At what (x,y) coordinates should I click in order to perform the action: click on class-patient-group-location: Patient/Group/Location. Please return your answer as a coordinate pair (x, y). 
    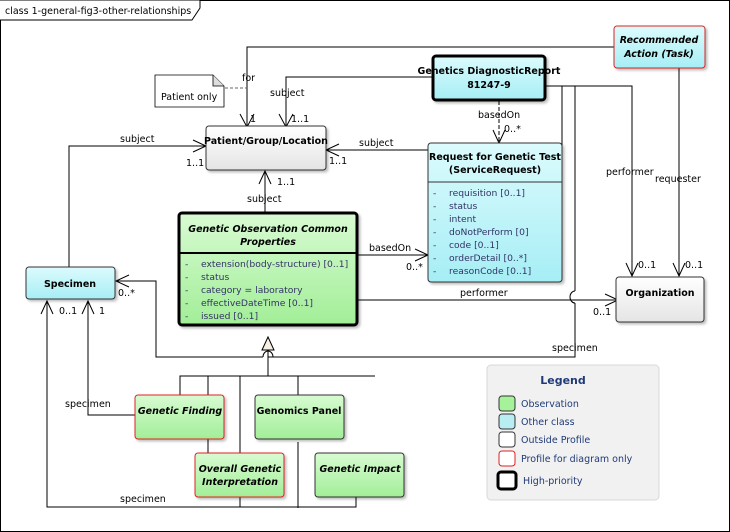
    Looking at the image, I should click on (266, 148).